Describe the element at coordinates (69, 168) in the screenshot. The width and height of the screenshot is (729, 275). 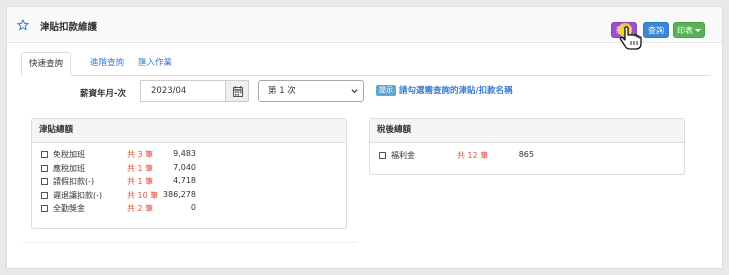
I see `allowance-label: 應稅加班` at that location.